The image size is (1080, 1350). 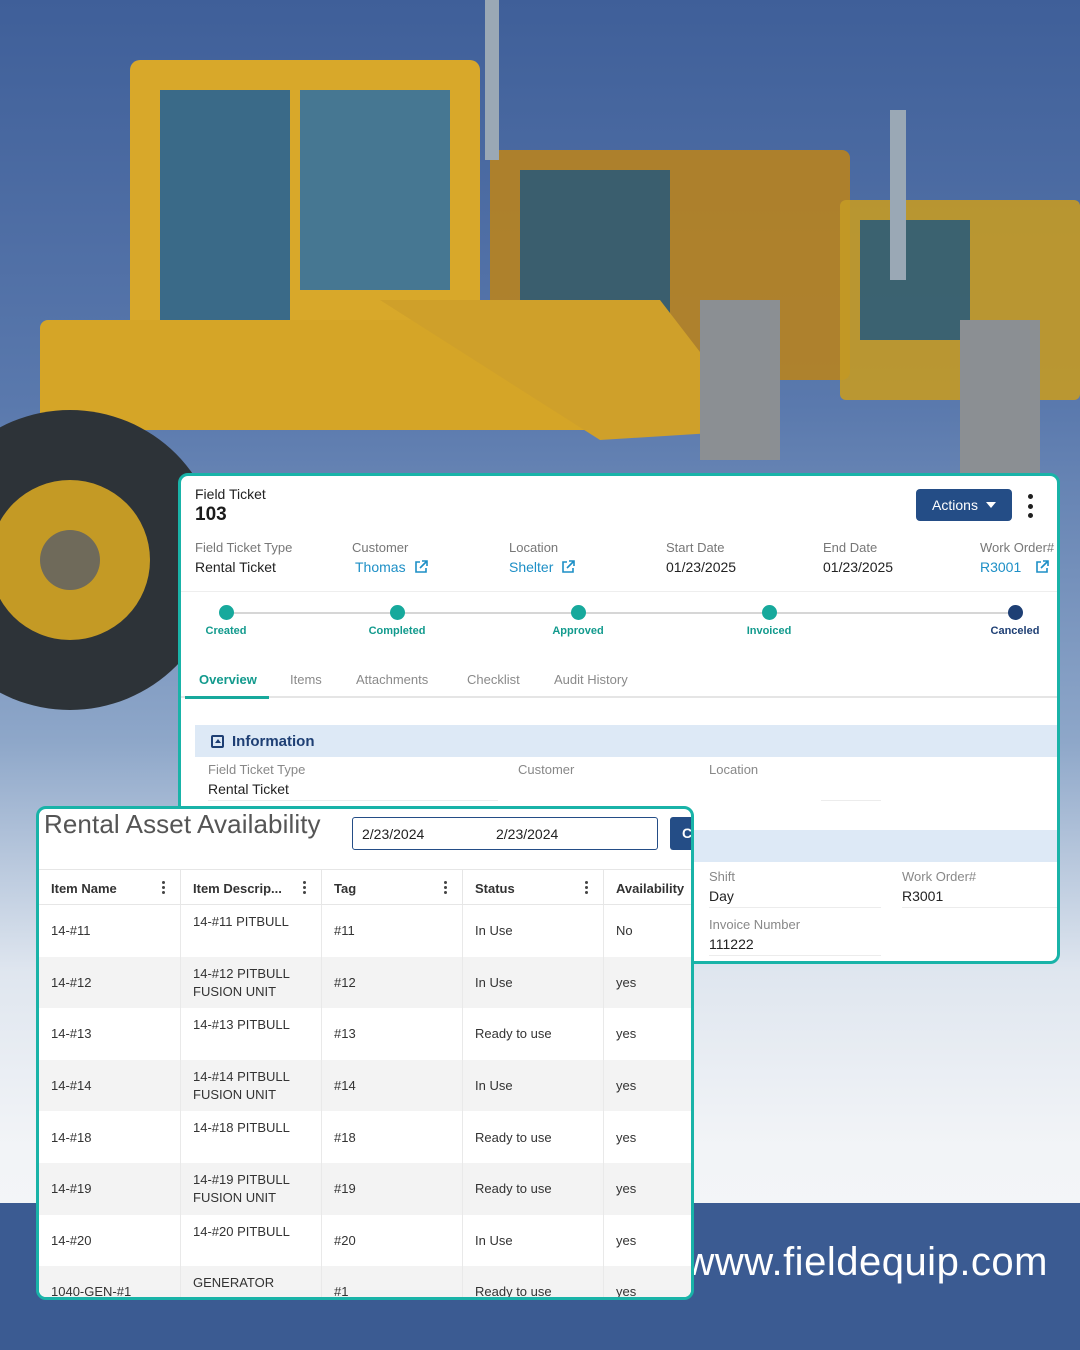 What do you see at coordinates (939, 886) in the screenshot?
I see `info-work-order: Work Order# R3001` at bounding box center [939, 886].